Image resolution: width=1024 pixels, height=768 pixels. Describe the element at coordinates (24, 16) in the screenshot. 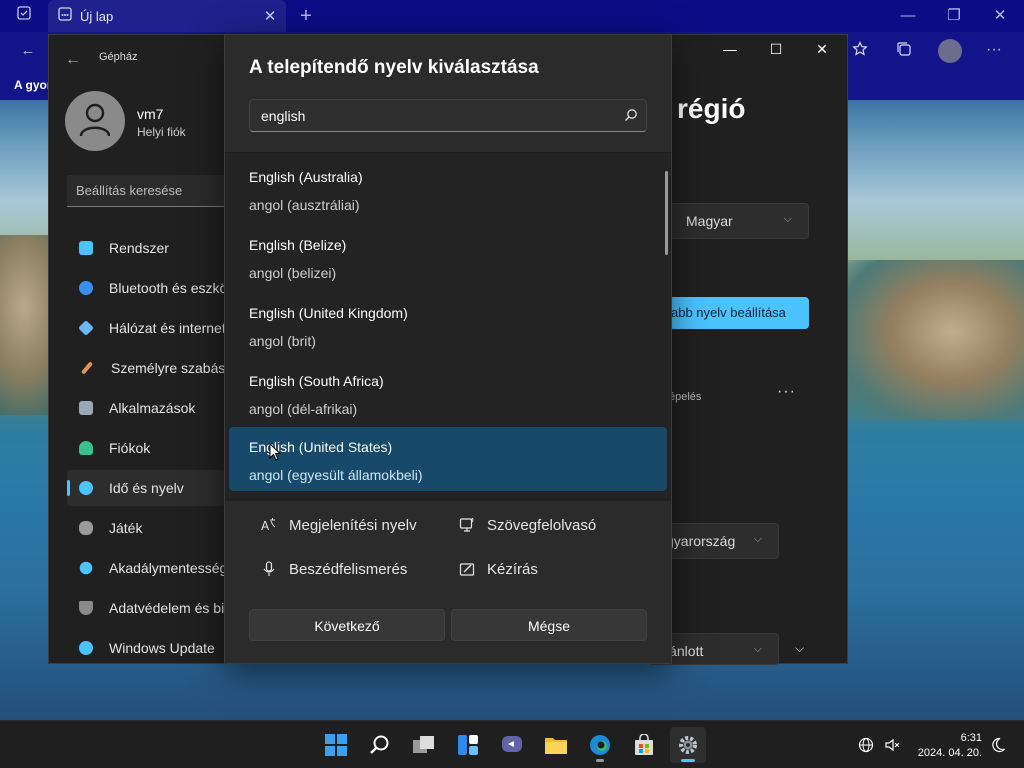

I see `tab-actions-icon` at that location.